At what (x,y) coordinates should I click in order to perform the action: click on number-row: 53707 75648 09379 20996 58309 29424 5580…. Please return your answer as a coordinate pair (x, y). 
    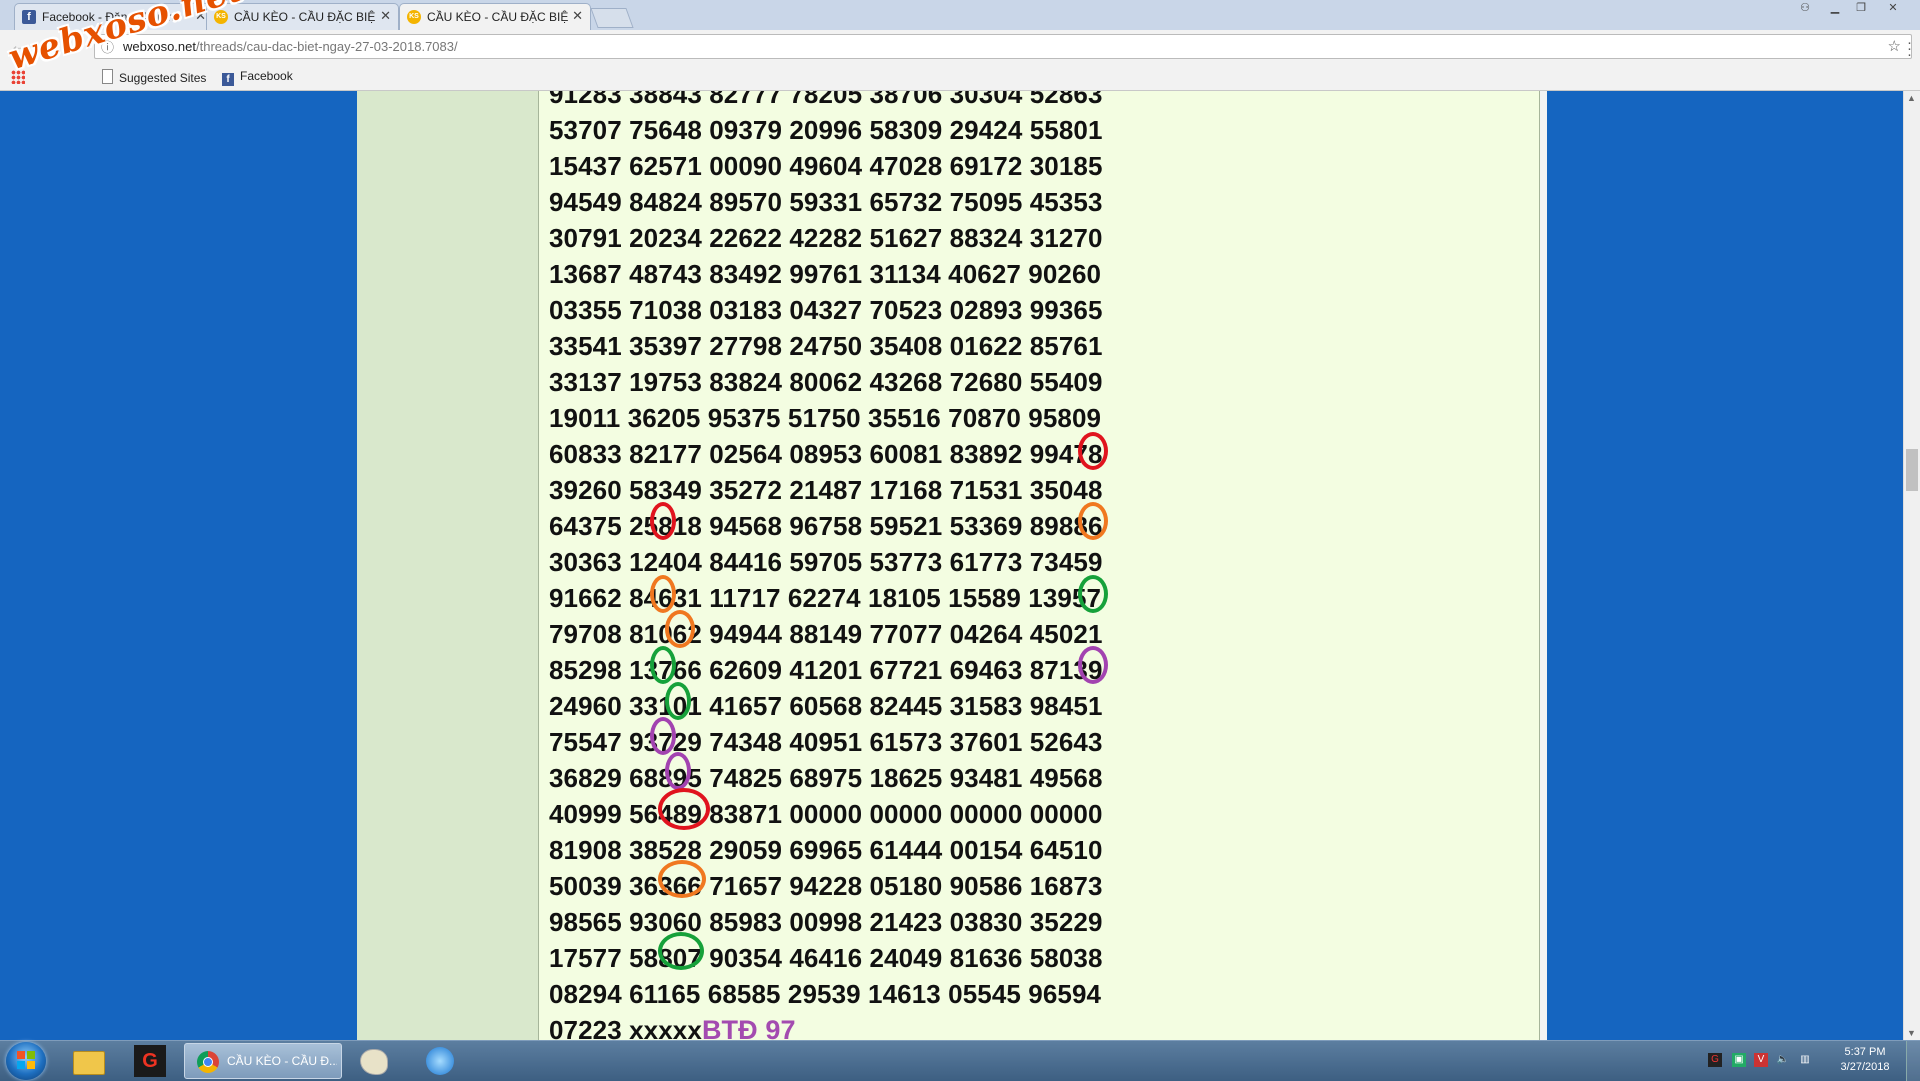
    Looking at the image, I should click on (826, 130).